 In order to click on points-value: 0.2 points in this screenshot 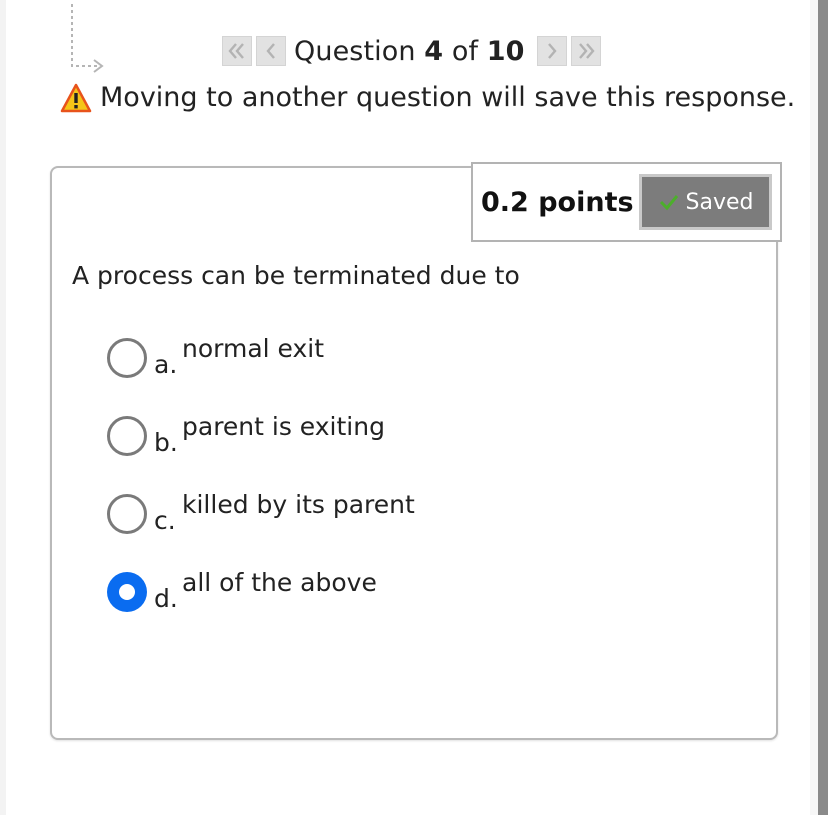, I will do `click(557, 202)`.